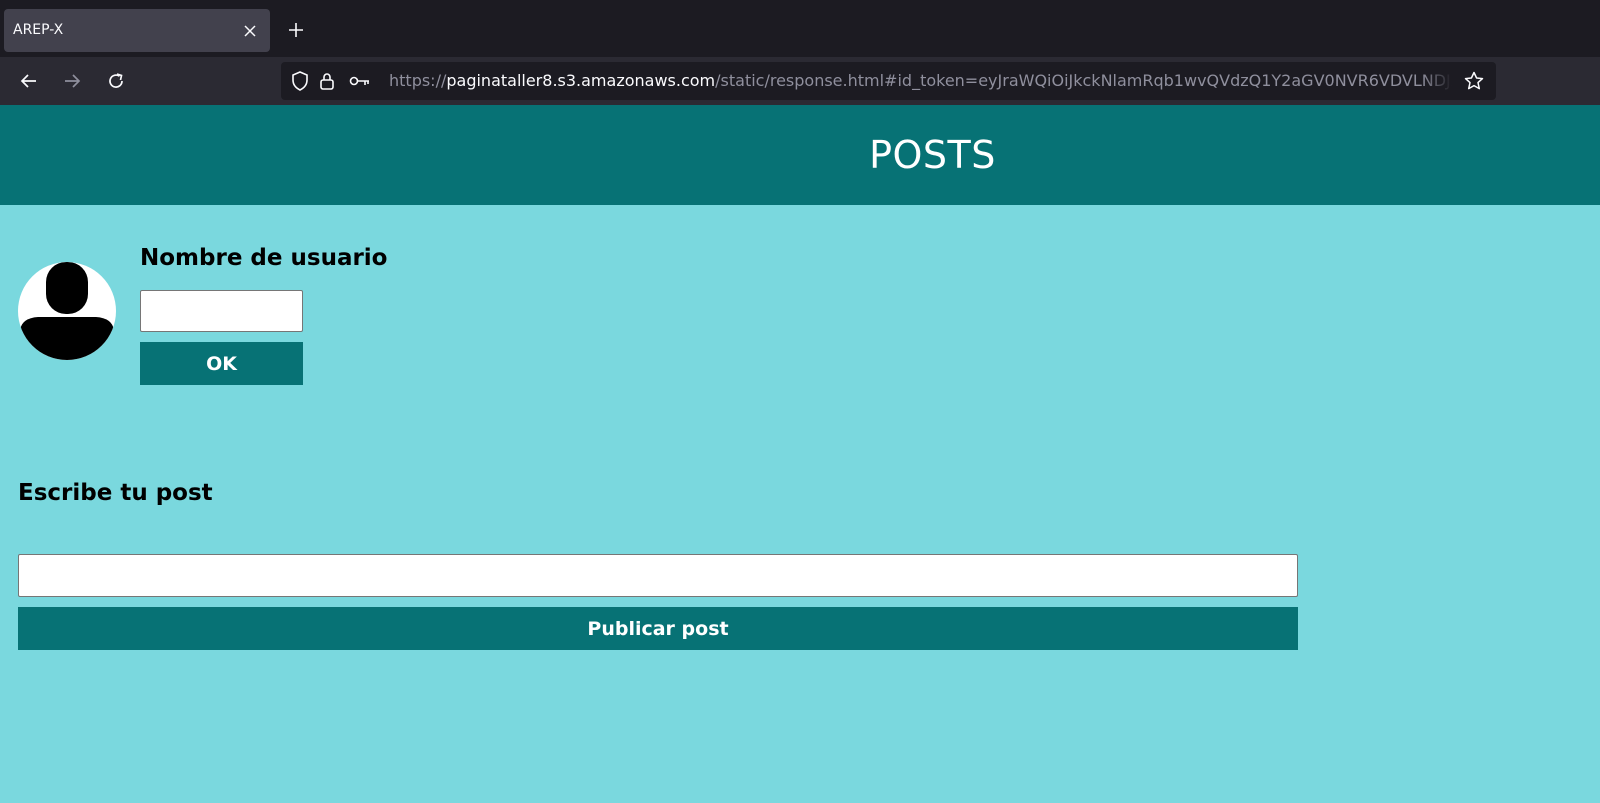  Describe the element at coordinates (327, 81) in the screenshot. I see `lock-icon` at that location.